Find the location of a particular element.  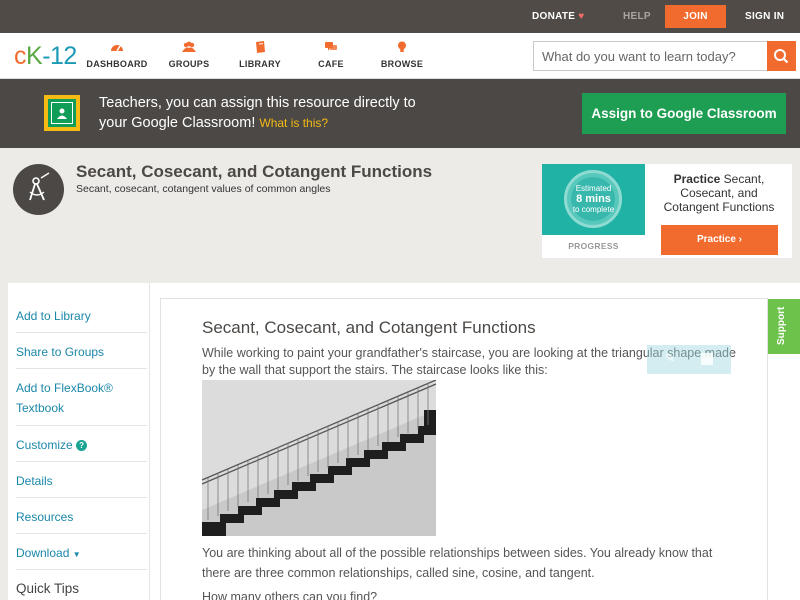

progress-label: PROGRESS is located at coordinates (593, 246).